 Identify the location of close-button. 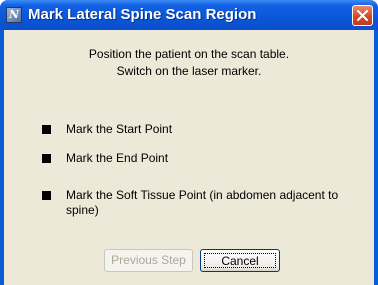
(362, 15).